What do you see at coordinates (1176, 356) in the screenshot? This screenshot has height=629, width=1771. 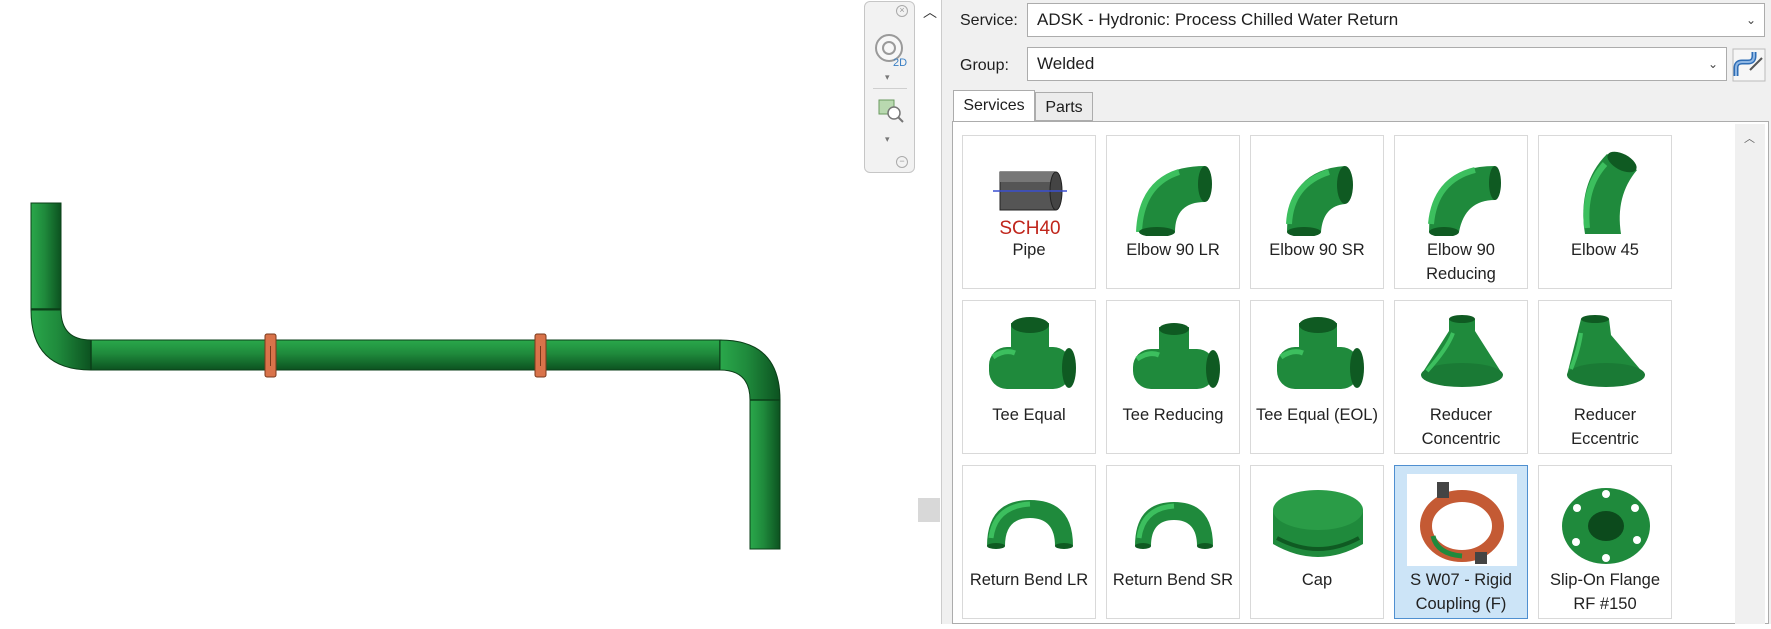 I see `tee-reducing-icon` at bounding box center [1176, 356].